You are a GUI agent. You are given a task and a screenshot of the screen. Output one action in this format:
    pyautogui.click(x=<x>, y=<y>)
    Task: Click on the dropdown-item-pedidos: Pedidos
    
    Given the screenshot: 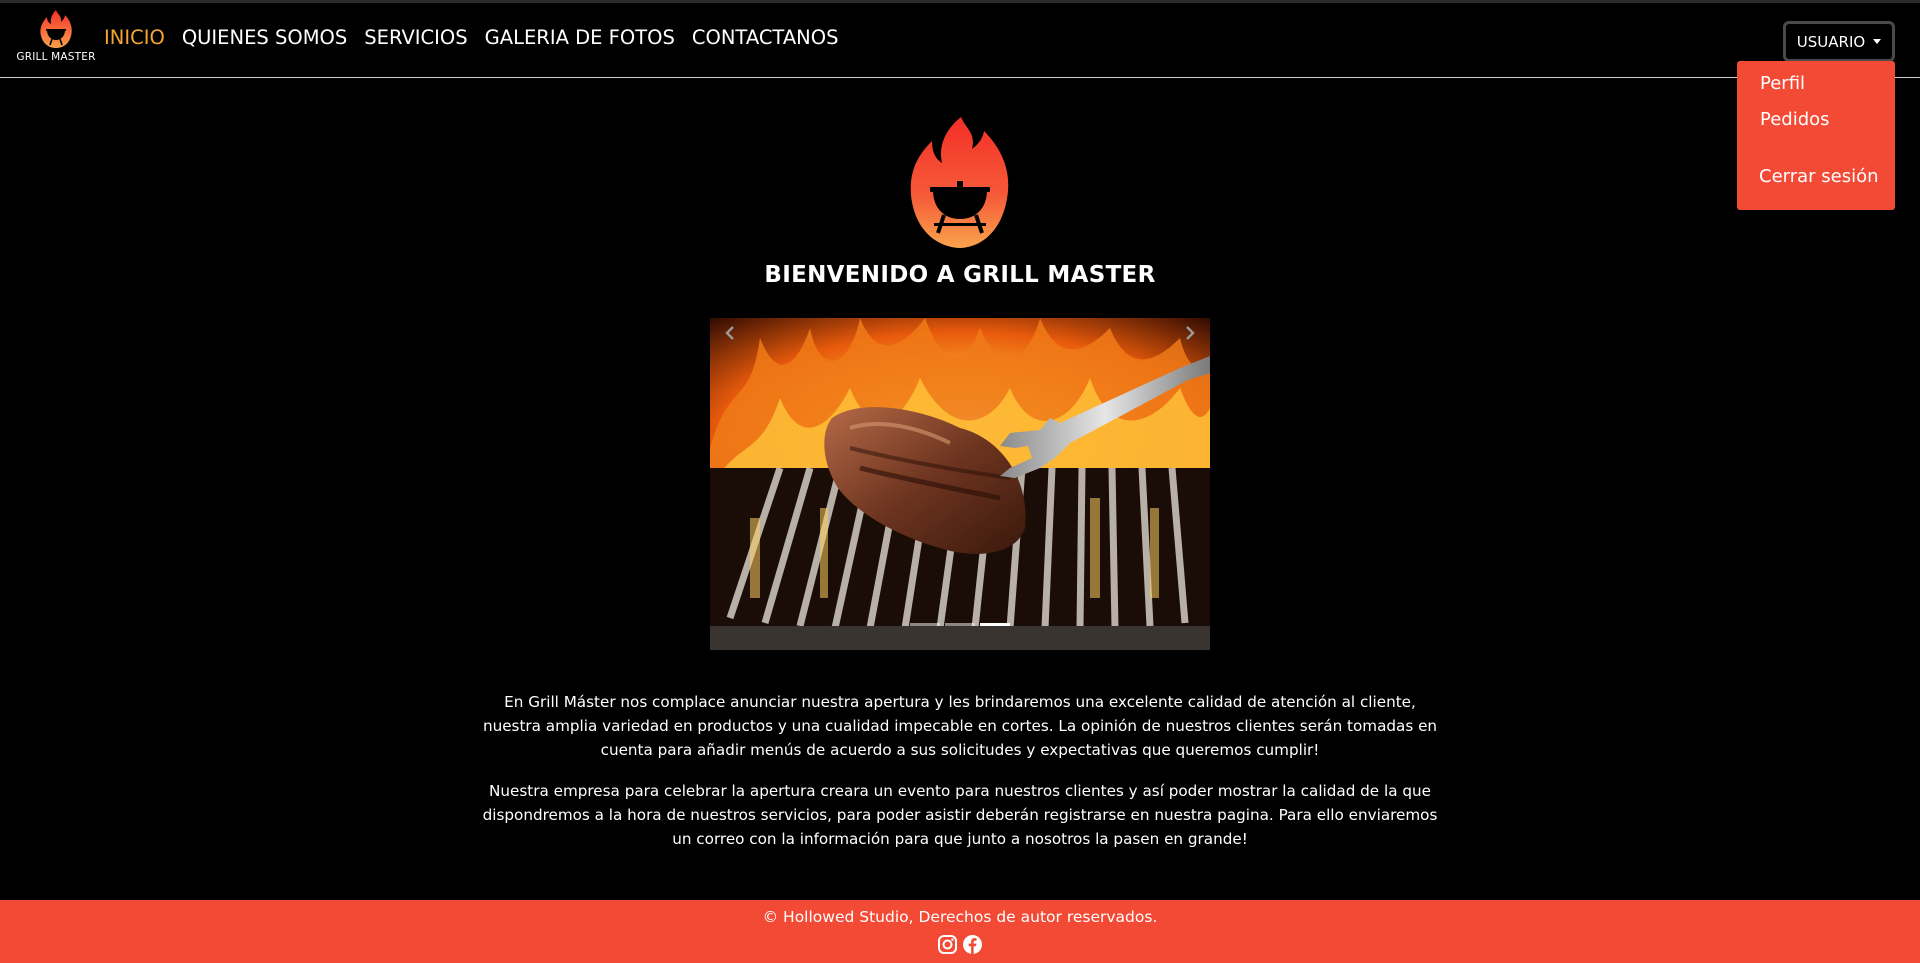 What is the action you would take?
    pyautogui.click(x=1795, y=119)
    